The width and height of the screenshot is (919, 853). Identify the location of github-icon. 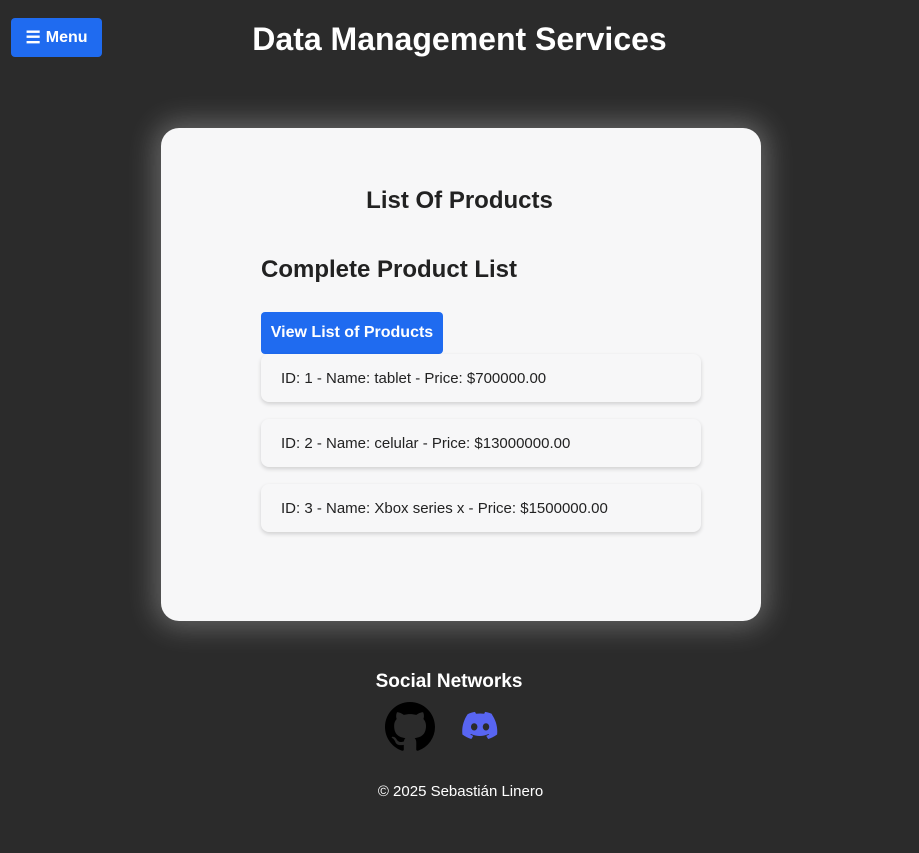
(410, 726).